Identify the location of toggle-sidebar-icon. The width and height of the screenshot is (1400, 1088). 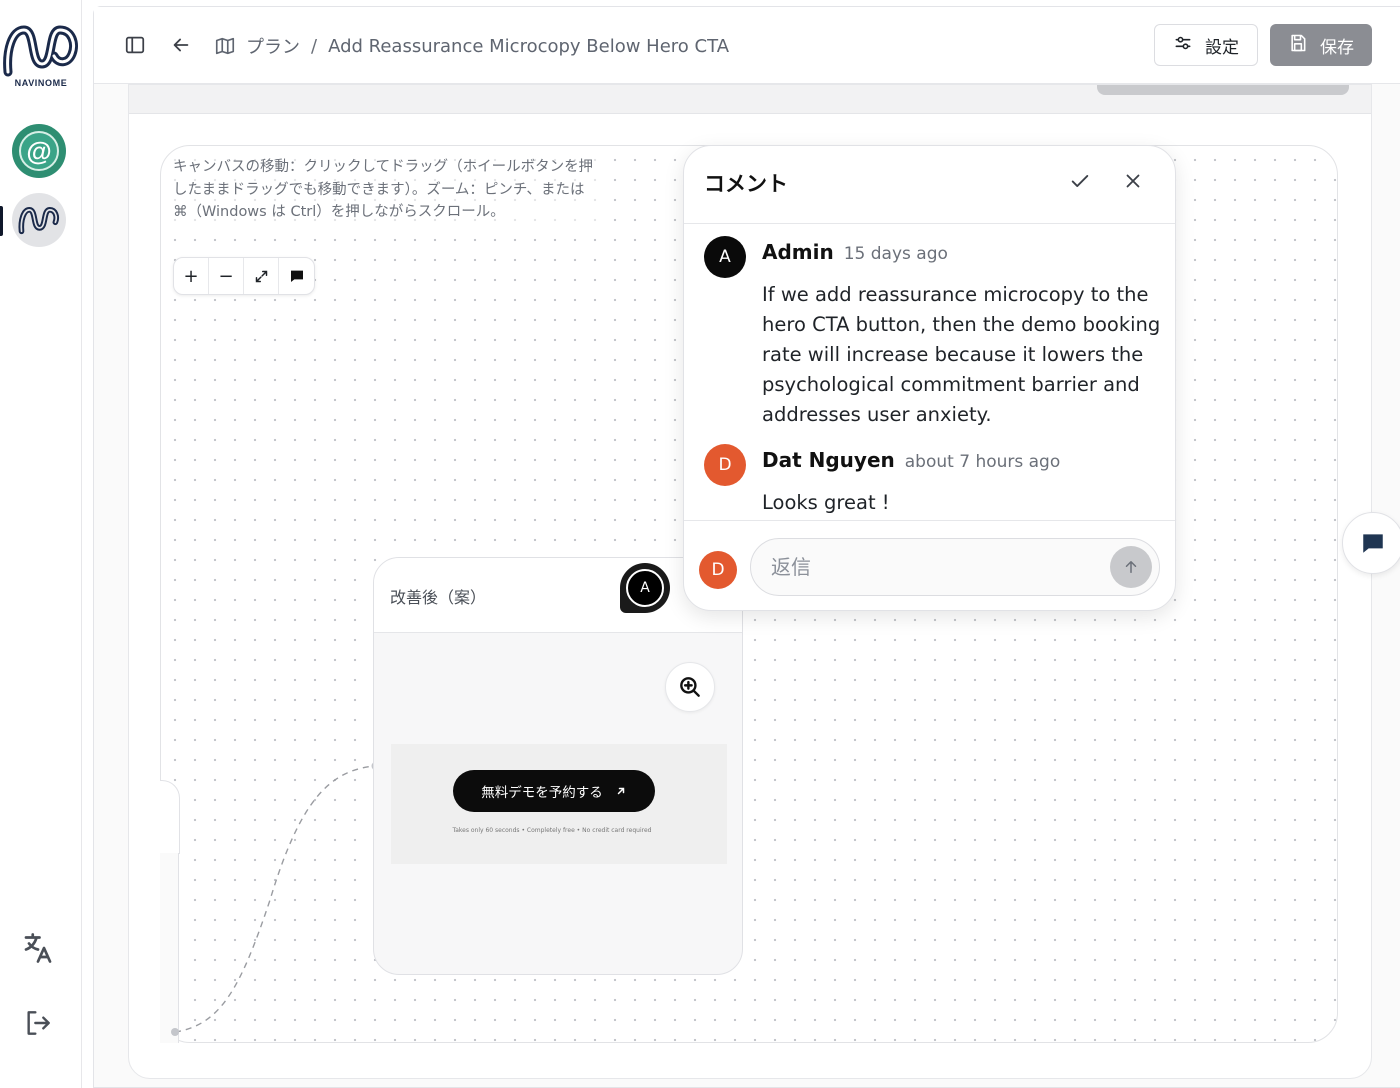
(135, 45).